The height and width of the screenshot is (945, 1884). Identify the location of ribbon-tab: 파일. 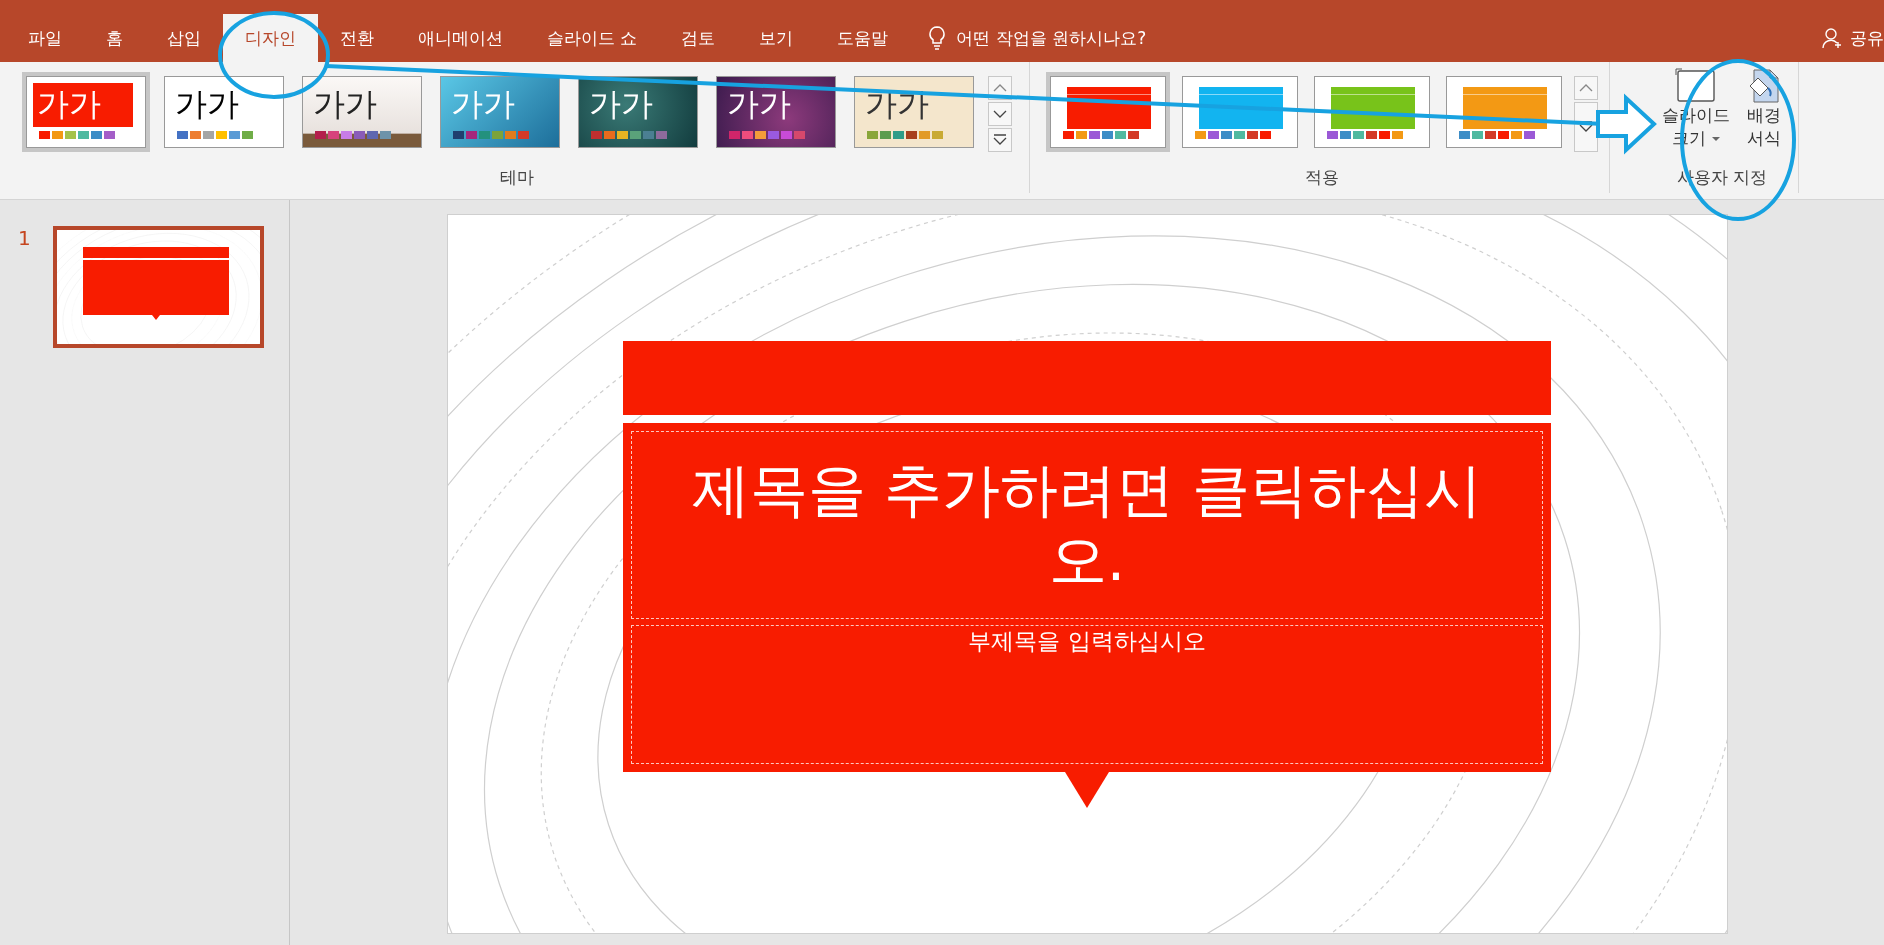
(45, 38).